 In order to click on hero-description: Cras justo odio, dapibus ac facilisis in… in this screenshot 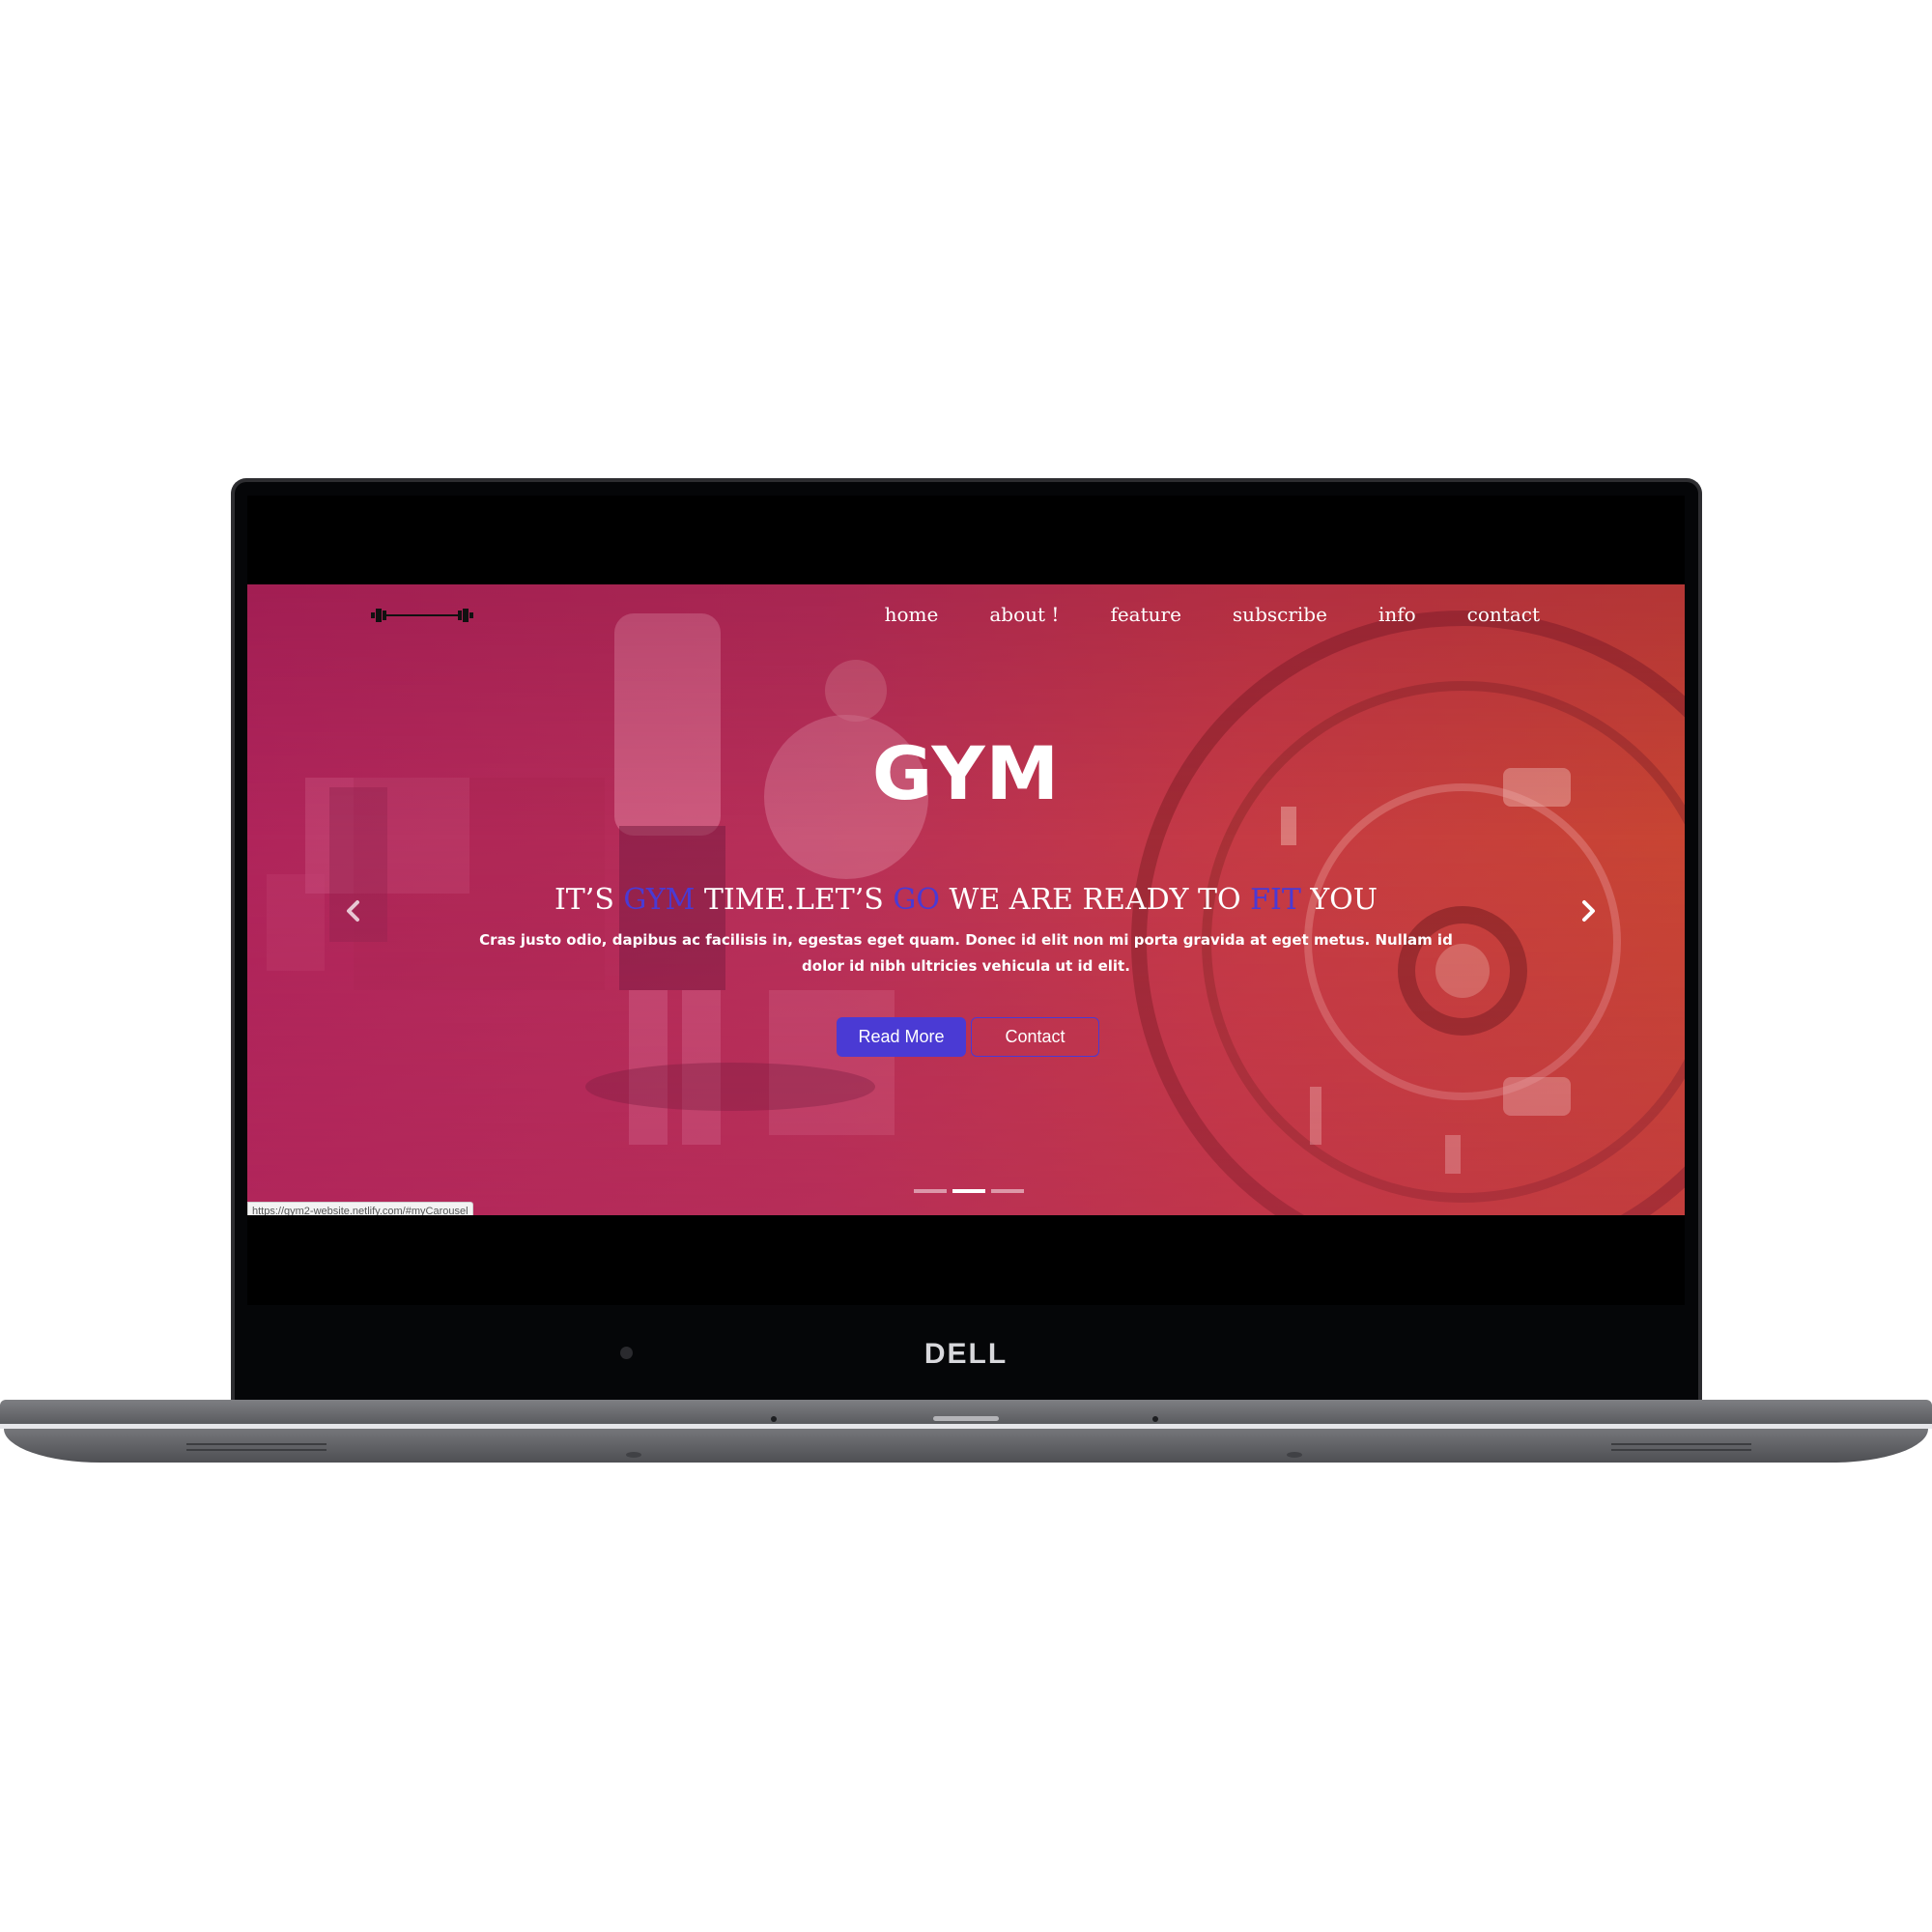, I will do `click(966, 953)`.